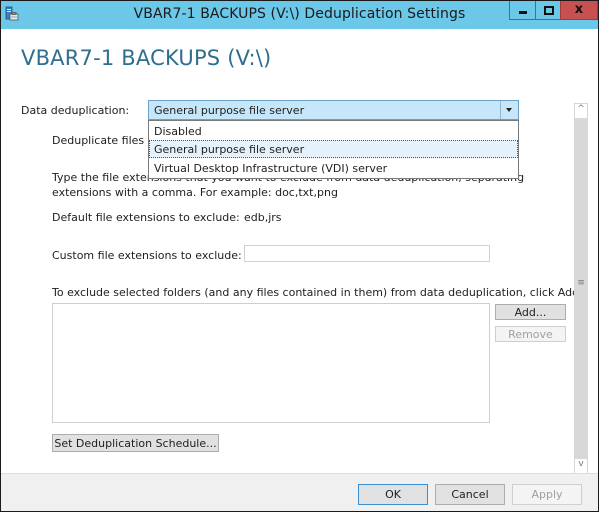 Image resolution: width=599 pixels, height=512 pixels. I want to click on cancel-button: Cancel, so click(470, 494).